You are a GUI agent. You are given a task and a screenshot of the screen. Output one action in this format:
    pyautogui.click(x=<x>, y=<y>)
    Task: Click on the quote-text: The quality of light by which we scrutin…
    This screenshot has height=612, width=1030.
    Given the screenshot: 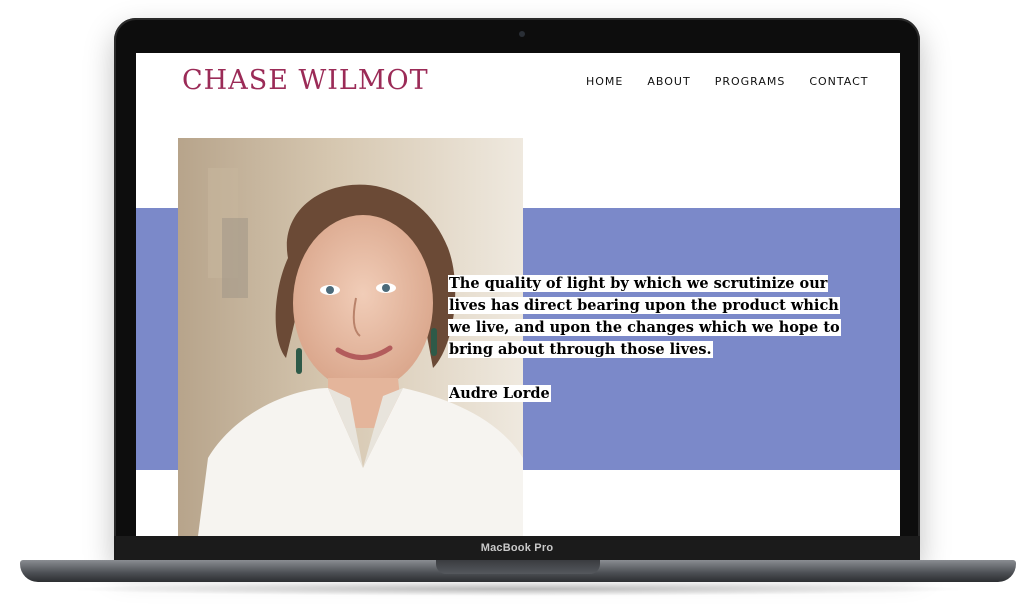 What is the action you would take?
    pyautogui.click(x=644, y=316)
    